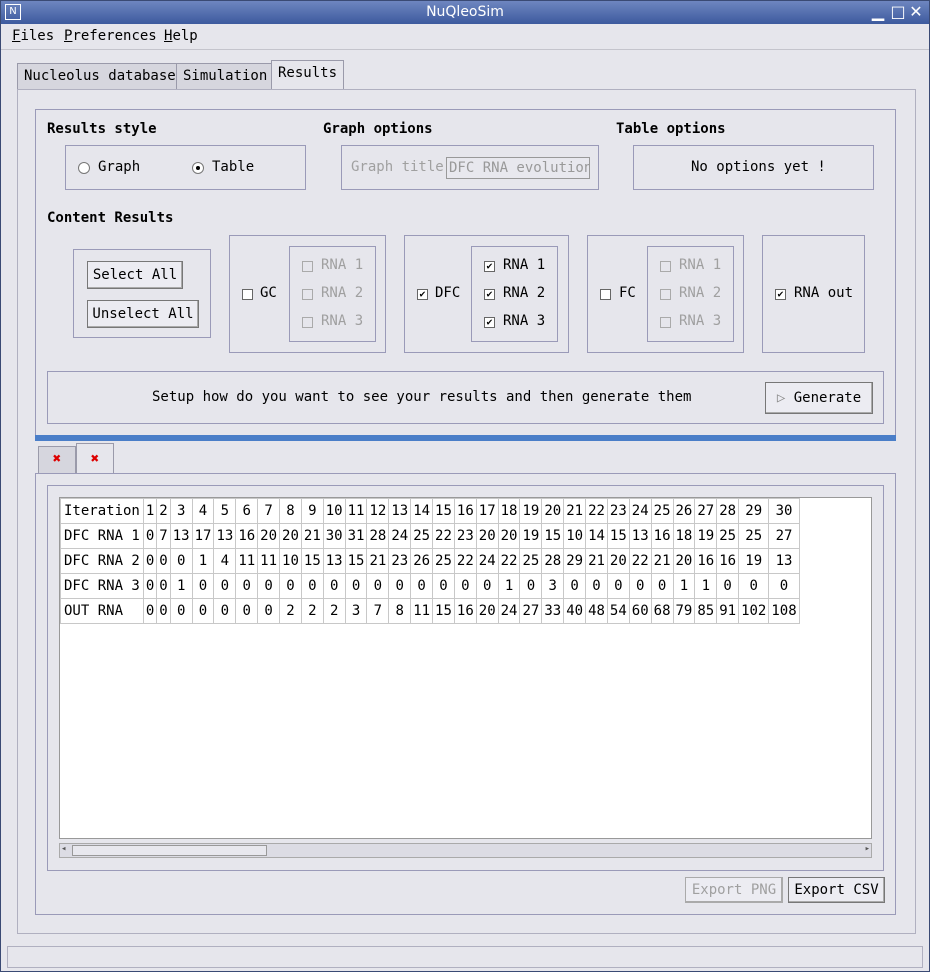 The image size is (930, 972). Describe the element at coordinates (827, 398) in the screenshot. I see `generate-button-label: Generate` at that location.